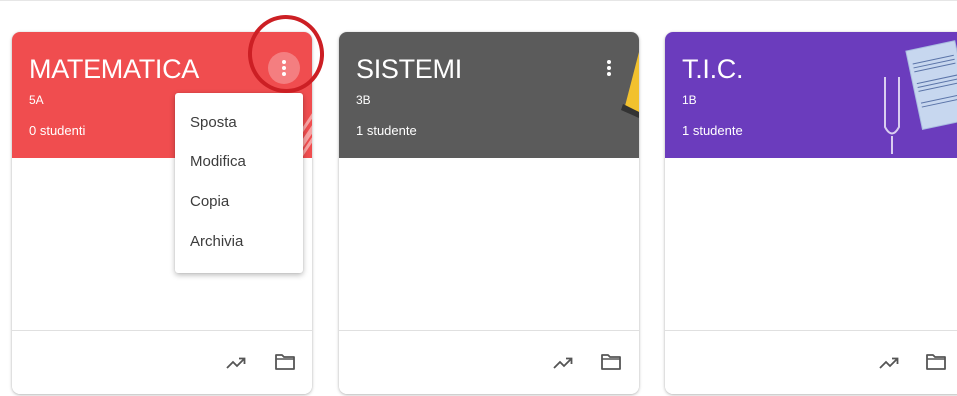 This screenshot has width=957, height=396. Describe the element at coordinates (713, 69) in the screenshot. I see `class-title: T.I.C.` at that location.